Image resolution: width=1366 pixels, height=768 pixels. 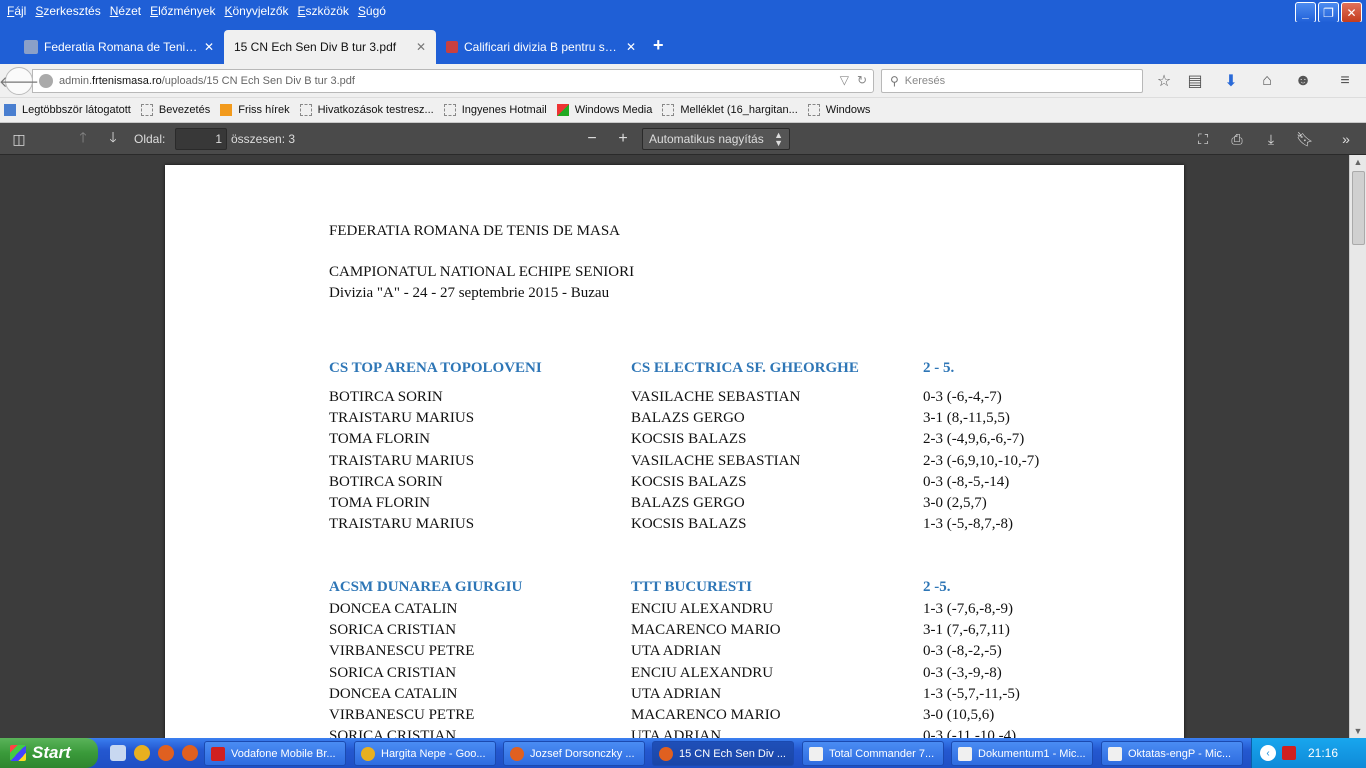 What do you see at coordinates (1357, 446) in the screenshot?
I see `vertical-scrollbar: ▲ ▼` at bounding box center [1357, 446].